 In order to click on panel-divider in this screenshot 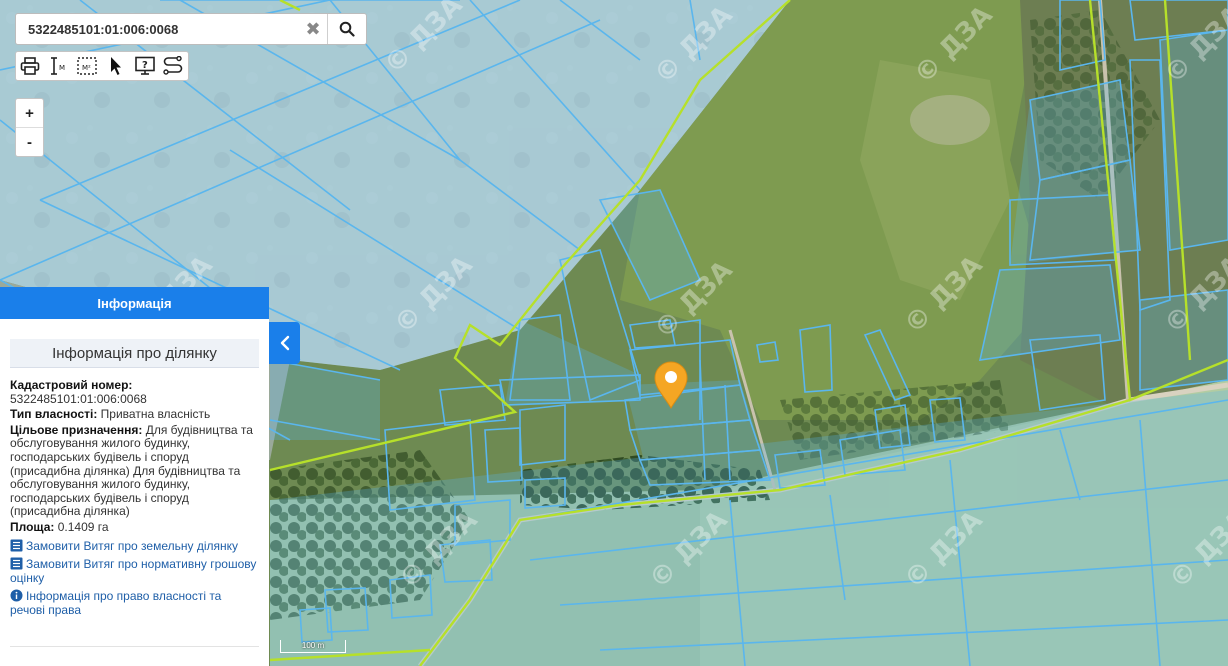, I will do `click(134, 646)`.